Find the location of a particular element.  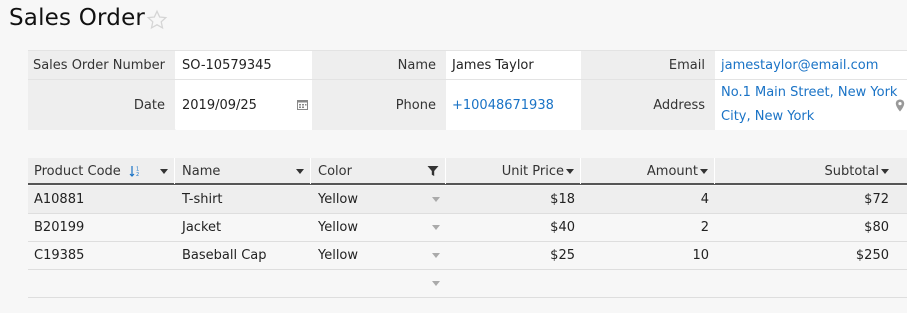

date-value: 2019/09/25 is located at coordinates (219, 105).